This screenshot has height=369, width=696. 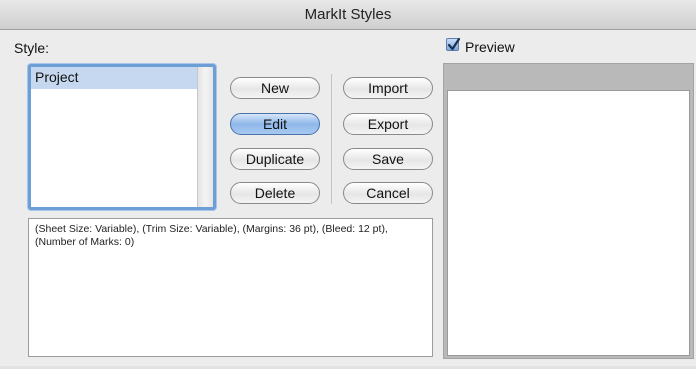 I want to click on import-button: Import, so click(x=388, y=88).